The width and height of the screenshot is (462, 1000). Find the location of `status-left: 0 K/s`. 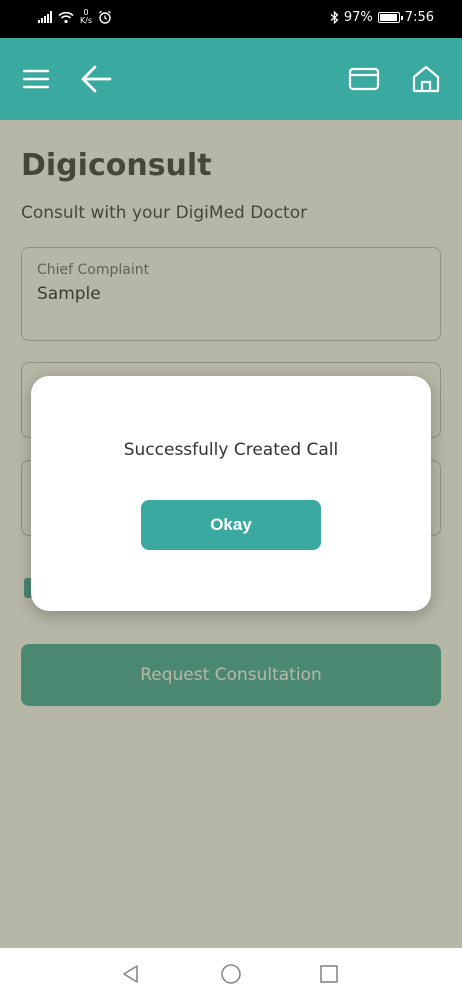

status-left: 0 K/s is located at coordinates (75, 17).